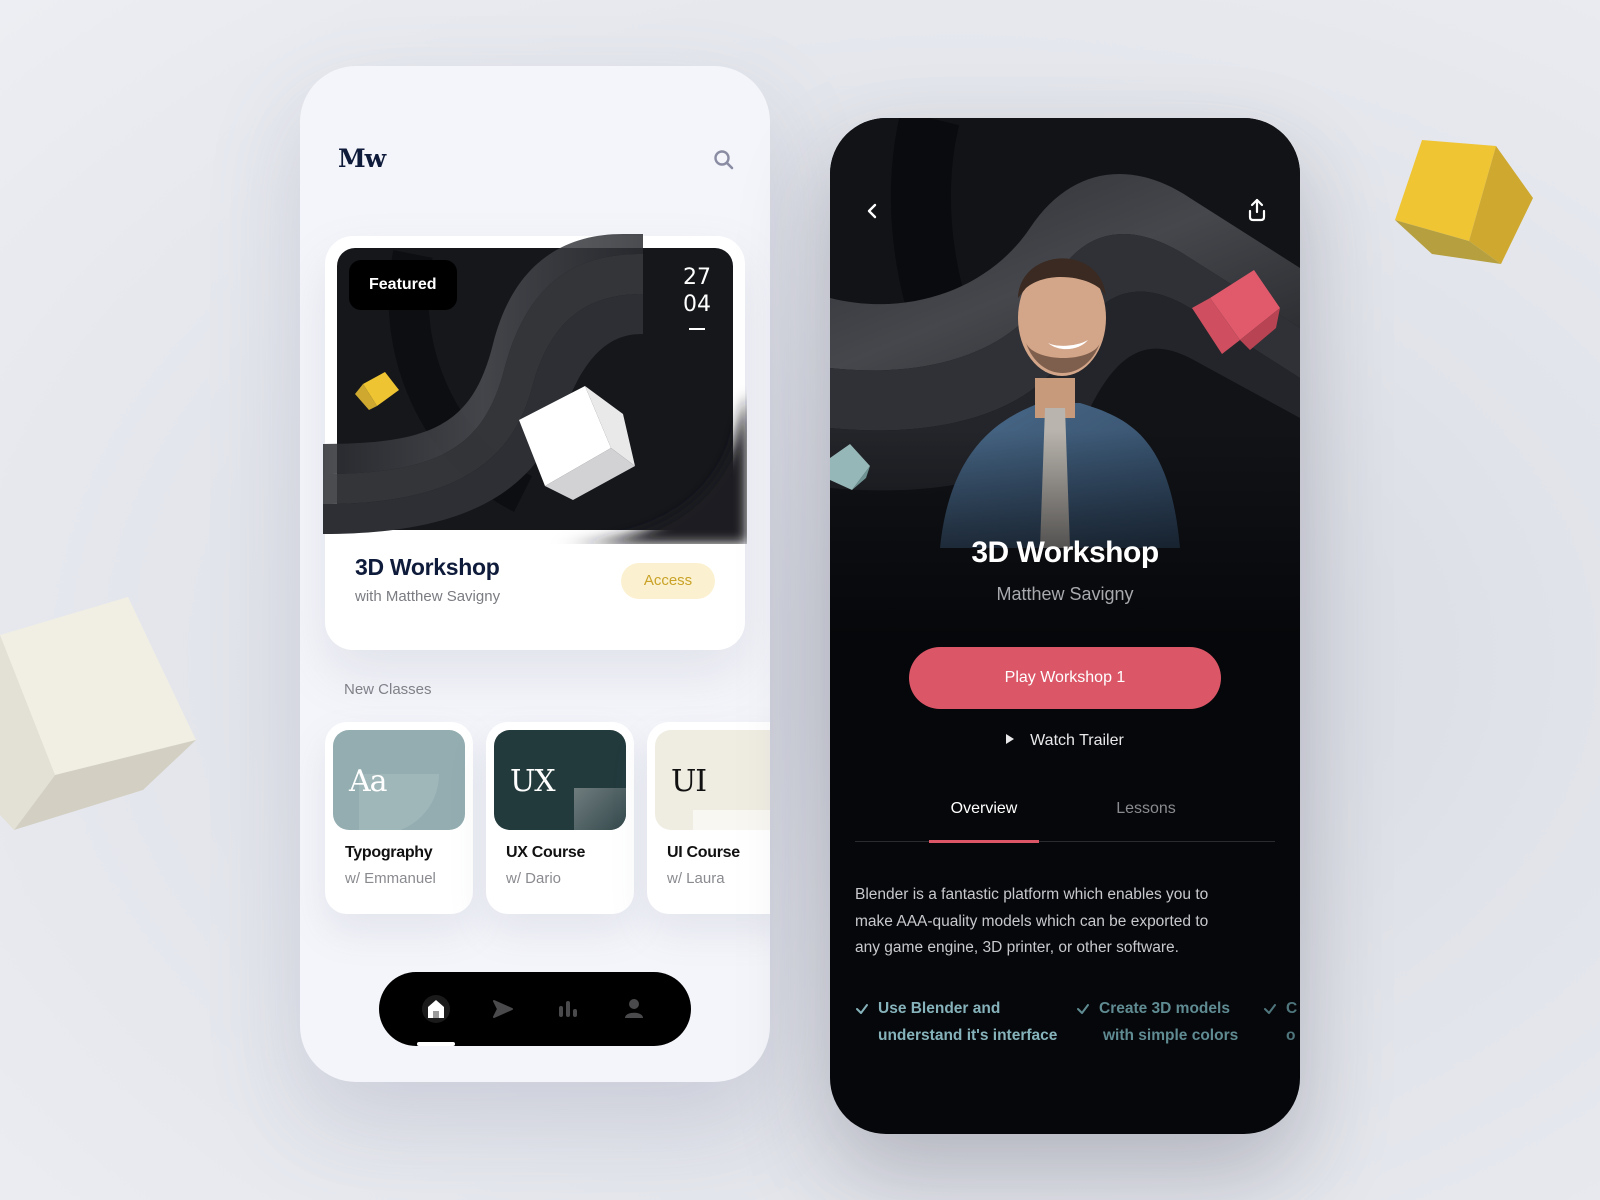 The image size is (1600, 1200). I want to click on outcome-line-2: understand it's interface, so click(968, 1035).